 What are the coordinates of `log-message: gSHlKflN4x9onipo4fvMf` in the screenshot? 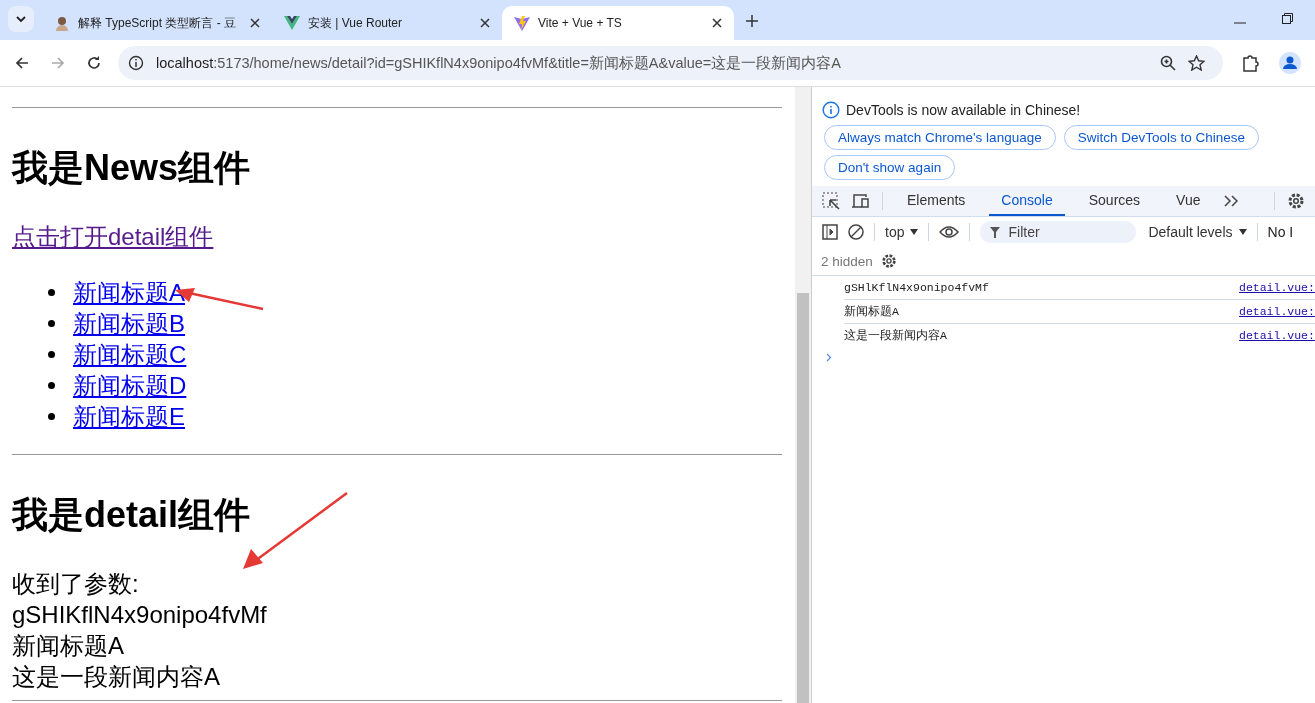 It's located at (917, 287).